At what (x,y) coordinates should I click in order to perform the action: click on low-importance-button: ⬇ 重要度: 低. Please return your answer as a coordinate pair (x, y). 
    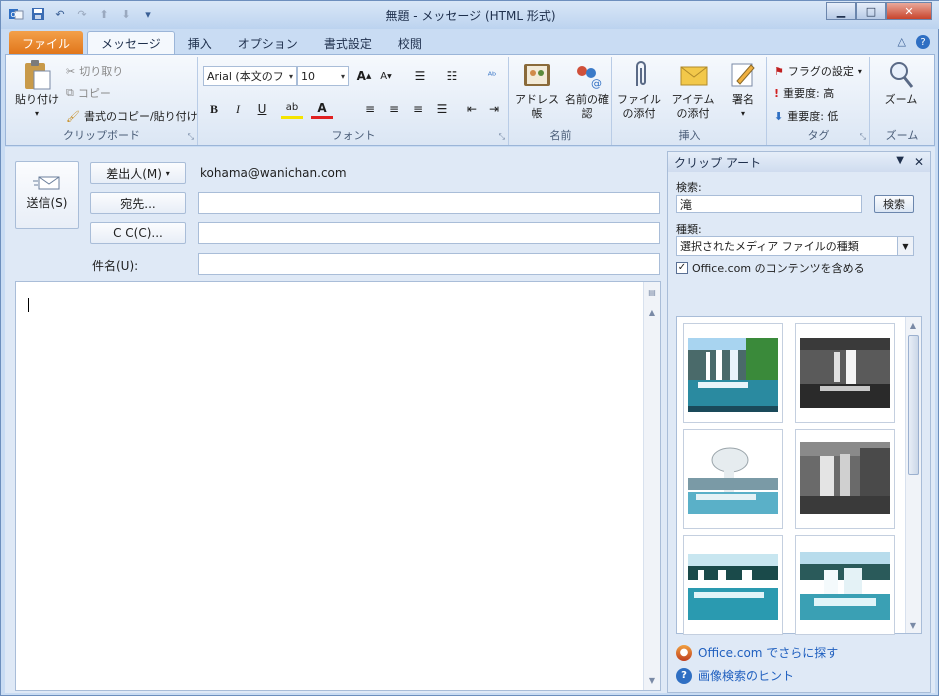
    Looking at the image, I should click on (806, 116).